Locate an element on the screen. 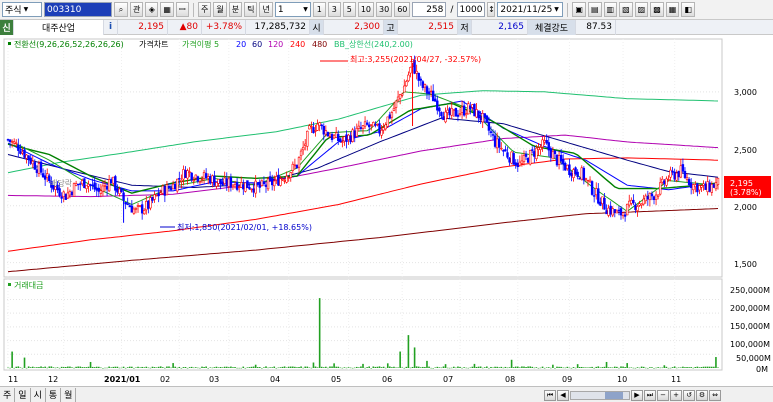 This screenshot has height=402, width=773. right-tool-3: ▥ is located at coordinates (610, 9).